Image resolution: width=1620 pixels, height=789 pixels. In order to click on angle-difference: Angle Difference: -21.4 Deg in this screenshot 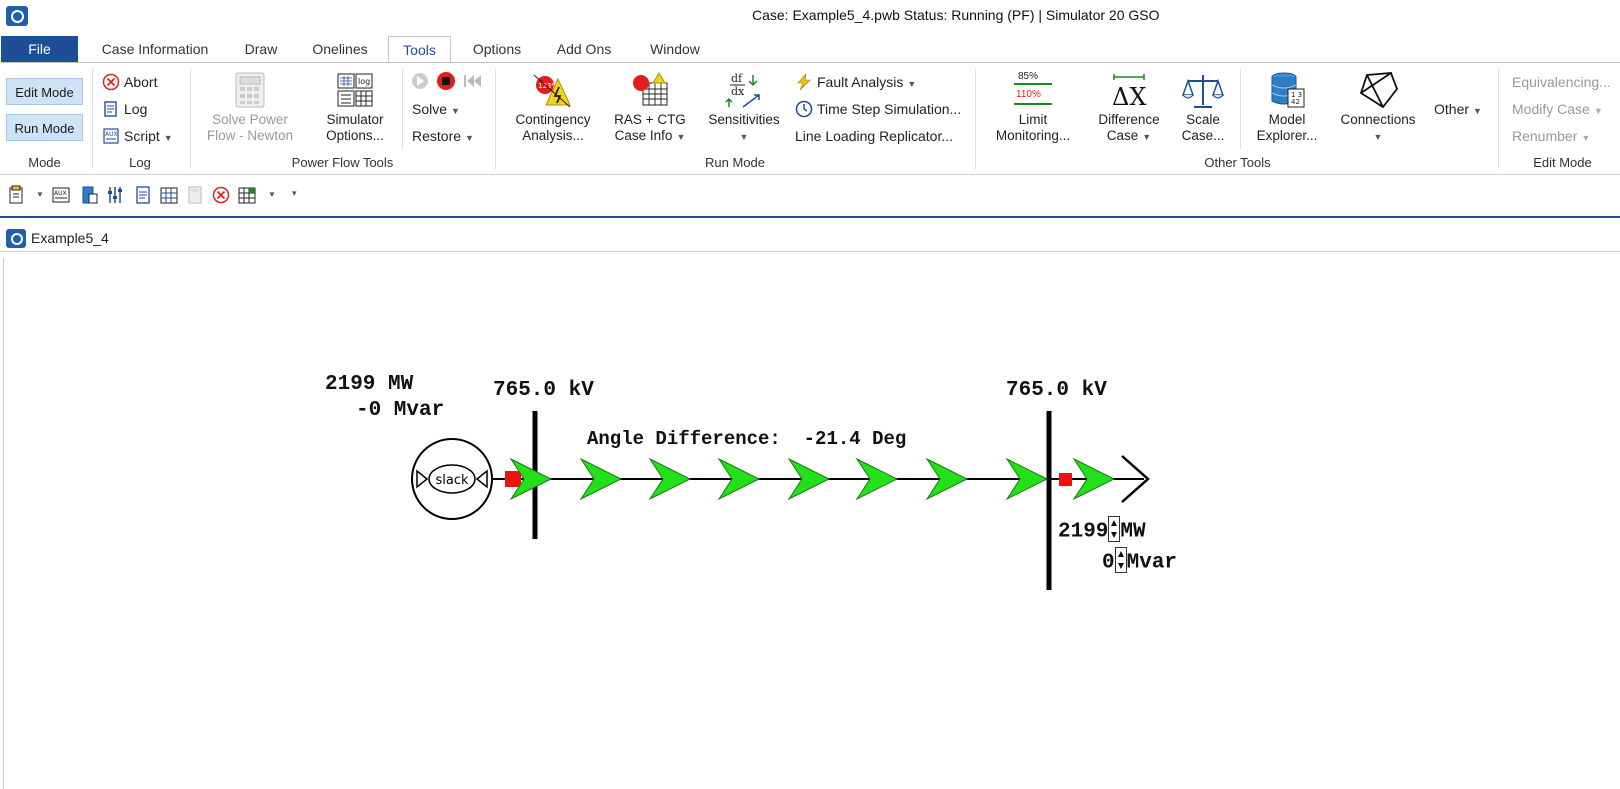, I will do `click(746, 439)`.